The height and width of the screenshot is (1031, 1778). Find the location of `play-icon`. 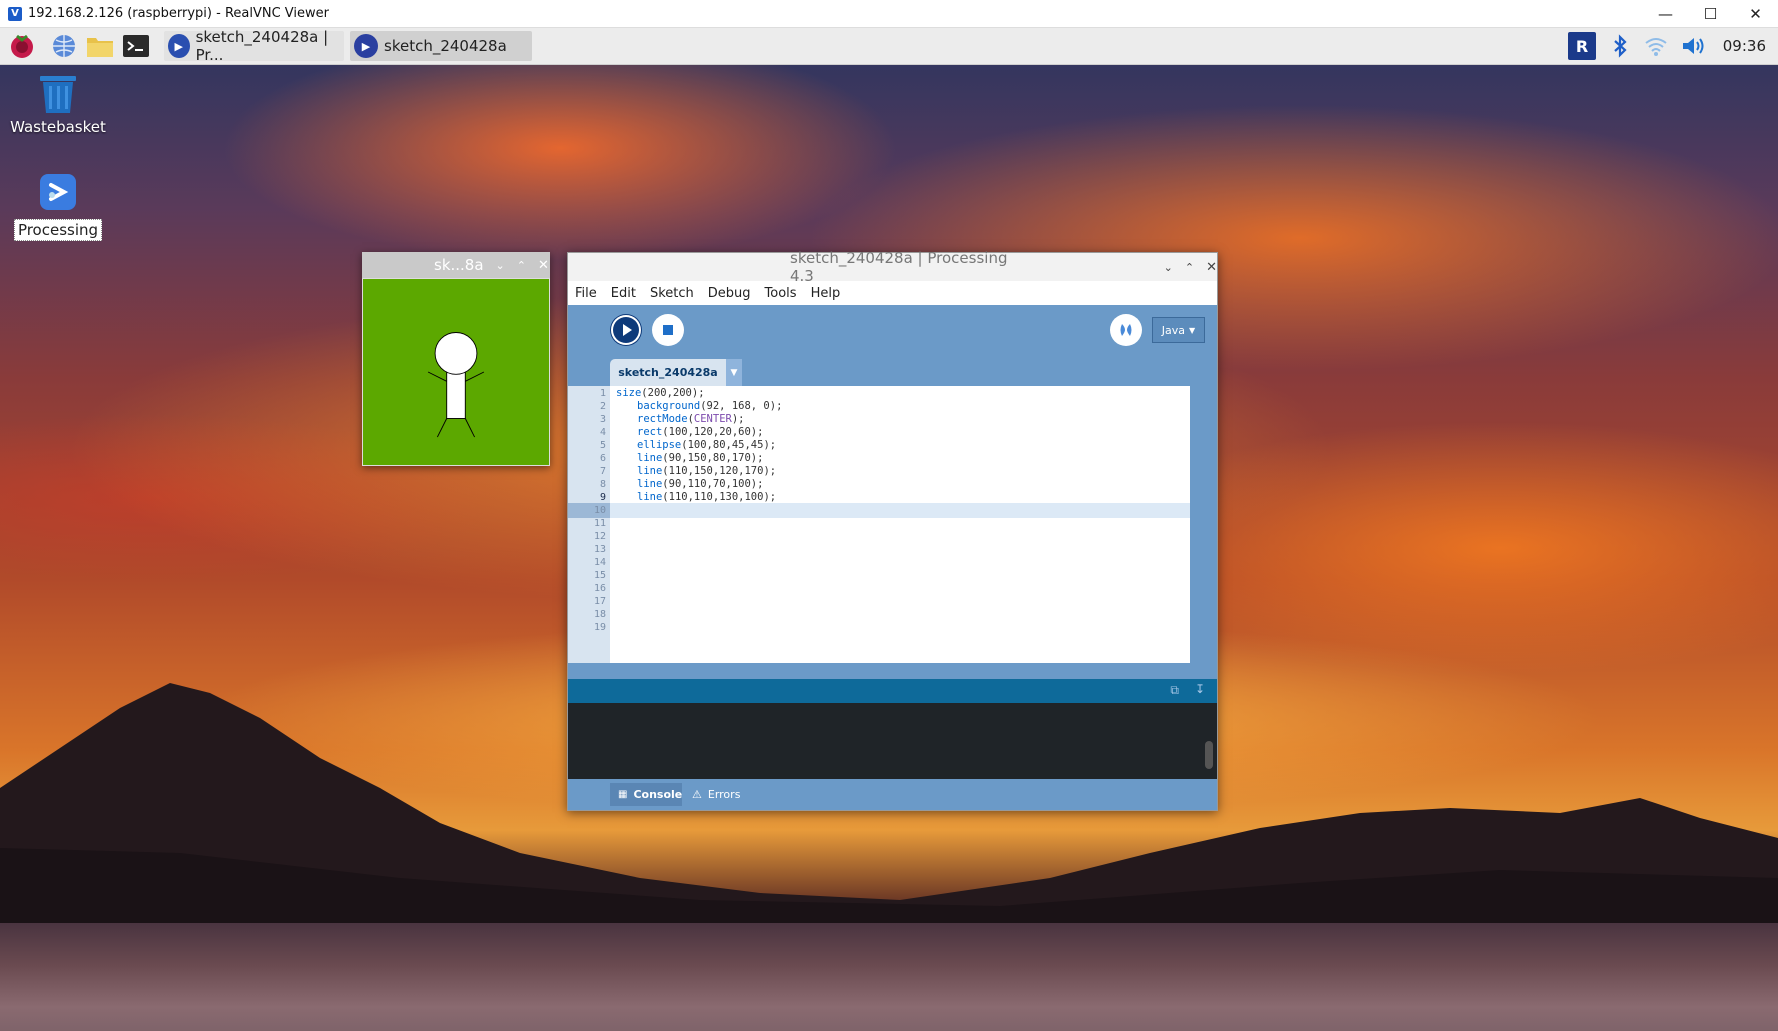

play-icon is located at coordinates (626, 330).